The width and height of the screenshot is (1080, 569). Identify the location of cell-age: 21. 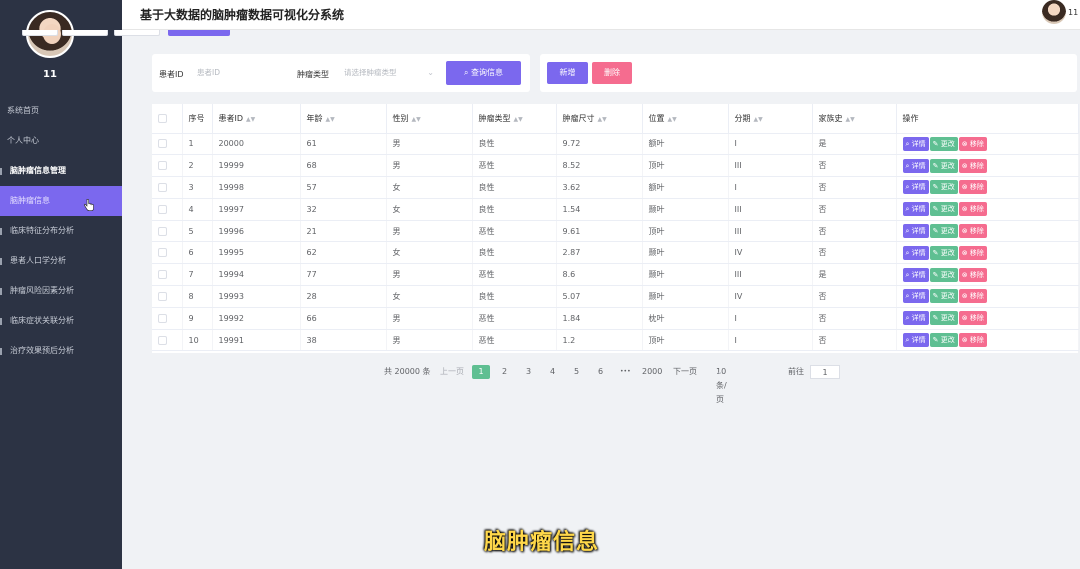
(343, 231).